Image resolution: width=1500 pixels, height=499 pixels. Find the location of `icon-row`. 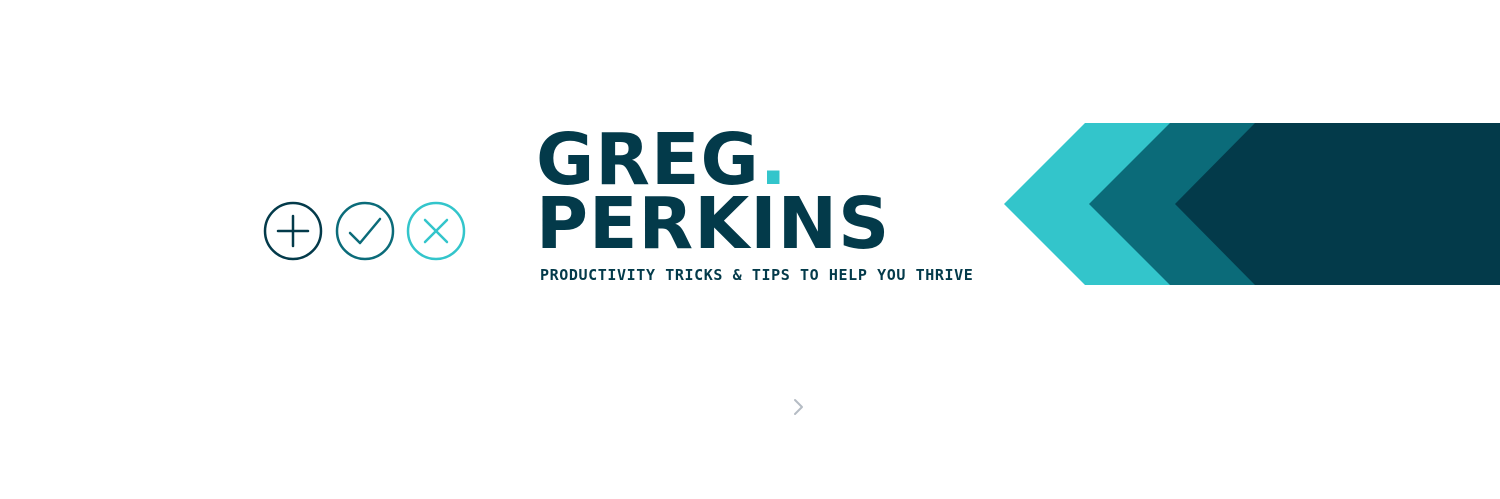

icon-row is located at coordinates (365, 231).